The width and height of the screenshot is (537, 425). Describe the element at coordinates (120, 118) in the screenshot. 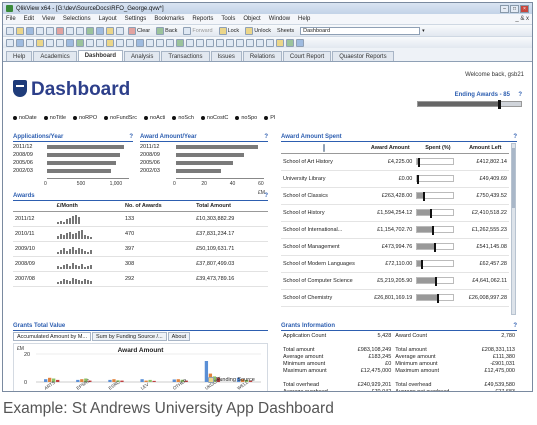

I see `legend-item-nofundsrc: noFundSrc` at that location.